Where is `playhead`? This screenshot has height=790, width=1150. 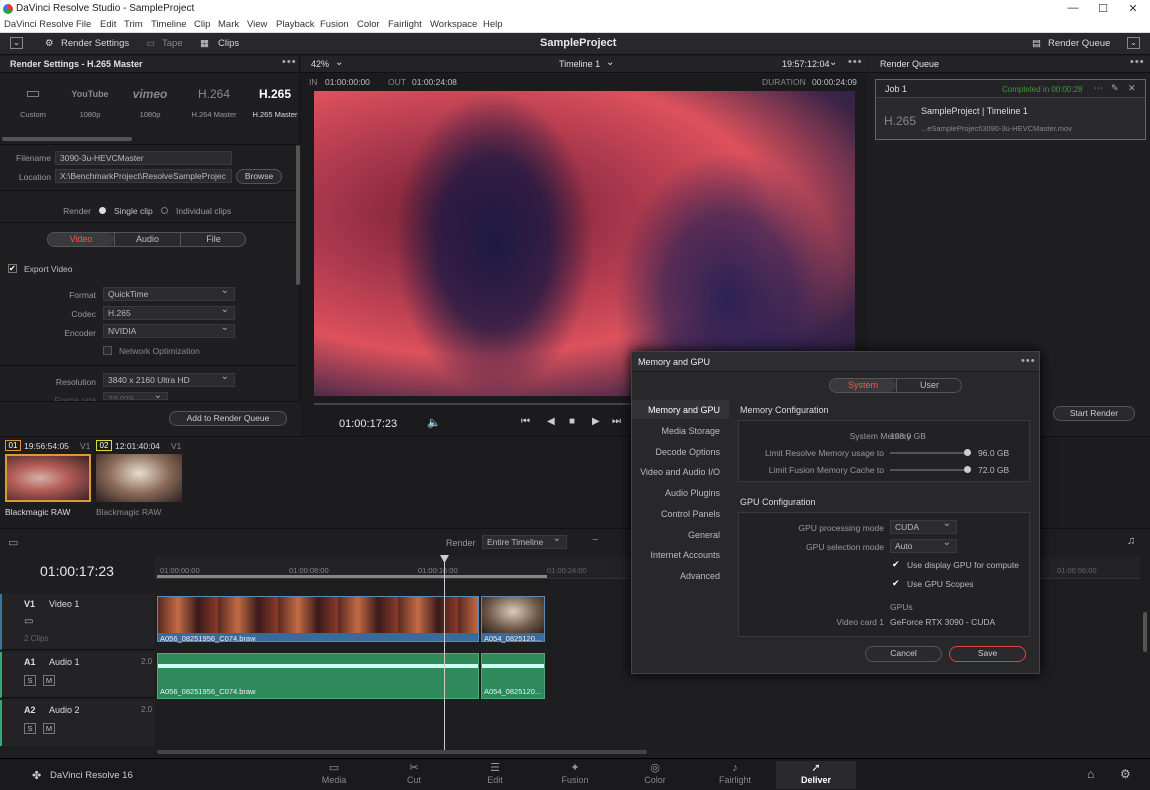
playhead is located at coordinates (444, 653).